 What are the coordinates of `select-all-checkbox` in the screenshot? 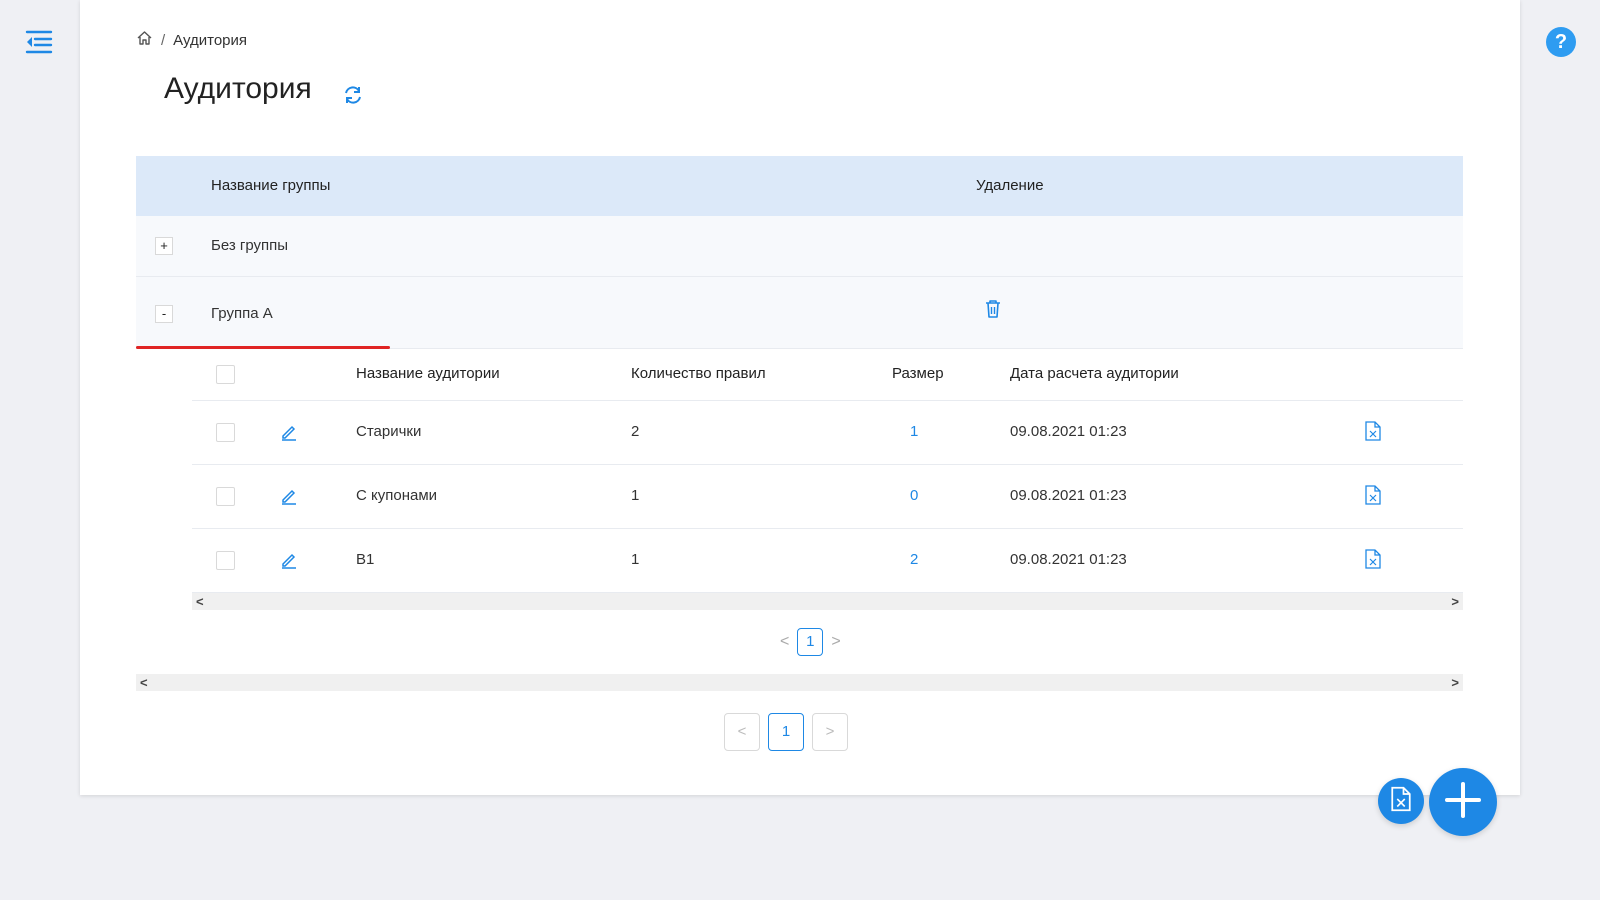 It's located at (225, 374).